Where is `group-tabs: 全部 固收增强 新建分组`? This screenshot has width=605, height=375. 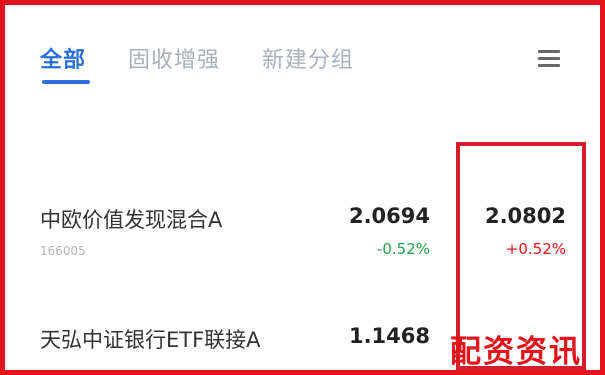 group-tabs: 全部 固收增强 新建分组 is located at coordinates (218, 58).